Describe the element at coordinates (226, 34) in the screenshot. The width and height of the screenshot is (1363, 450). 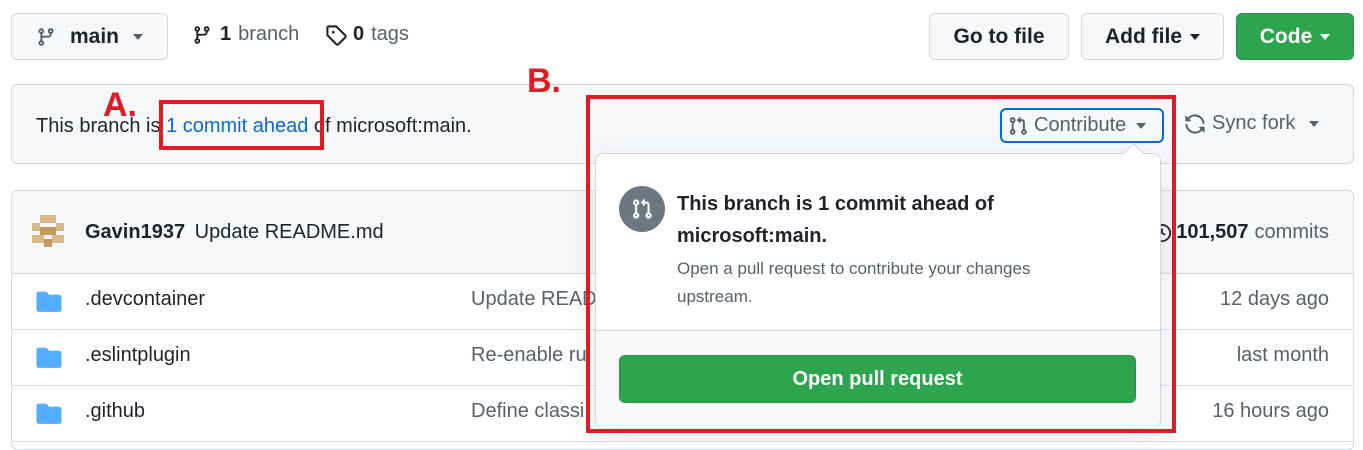
I see `branches-count: 1` at that location.